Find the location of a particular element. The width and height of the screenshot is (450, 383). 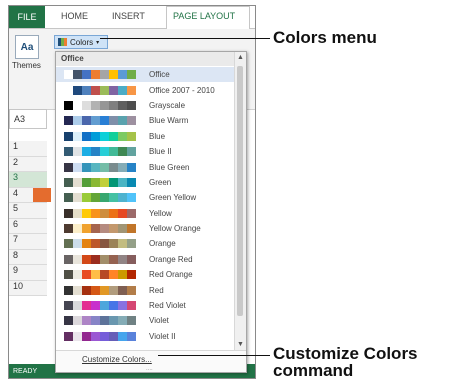

color-scheme-item: Blue Warm is located at coordinates (145, 120).